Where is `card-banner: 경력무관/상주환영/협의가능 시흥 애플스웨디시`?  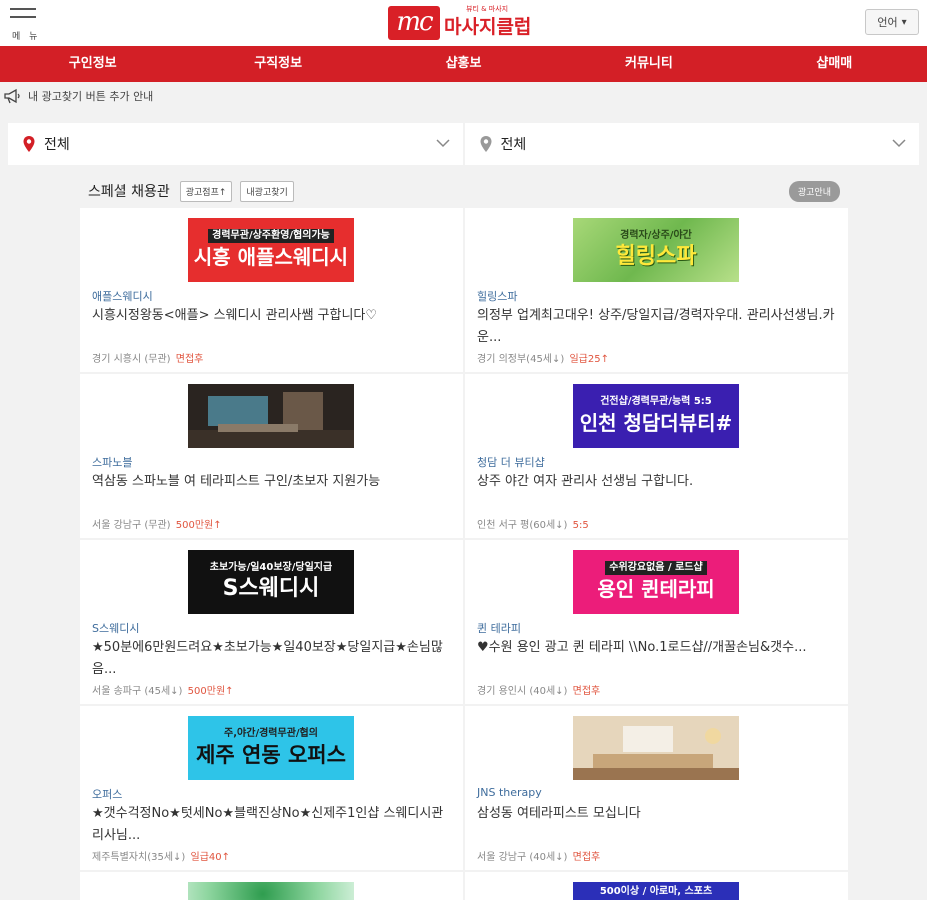
card-banner: 경력무관/상주환영/협의가능 시흥 애플스웨디시 is located at coordinates (271, 250).